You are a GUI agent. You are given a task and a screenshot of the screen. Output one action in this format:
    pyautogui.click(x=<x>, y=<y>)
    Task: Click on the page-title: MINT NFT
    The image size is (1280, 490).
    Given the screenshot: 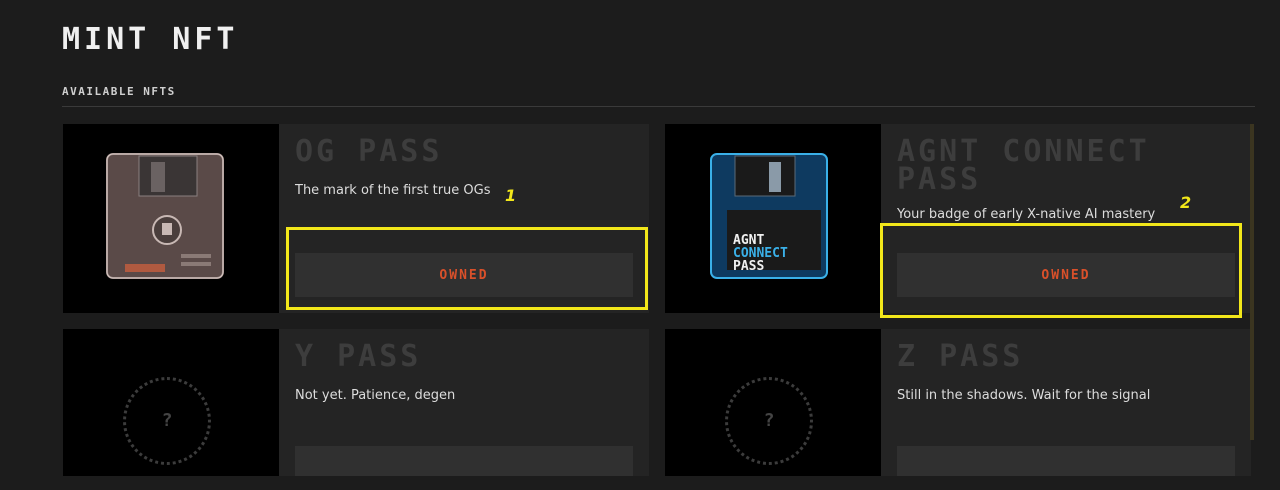 What is the action you would take?
    pyautogui.click(x=150, y=39)
    